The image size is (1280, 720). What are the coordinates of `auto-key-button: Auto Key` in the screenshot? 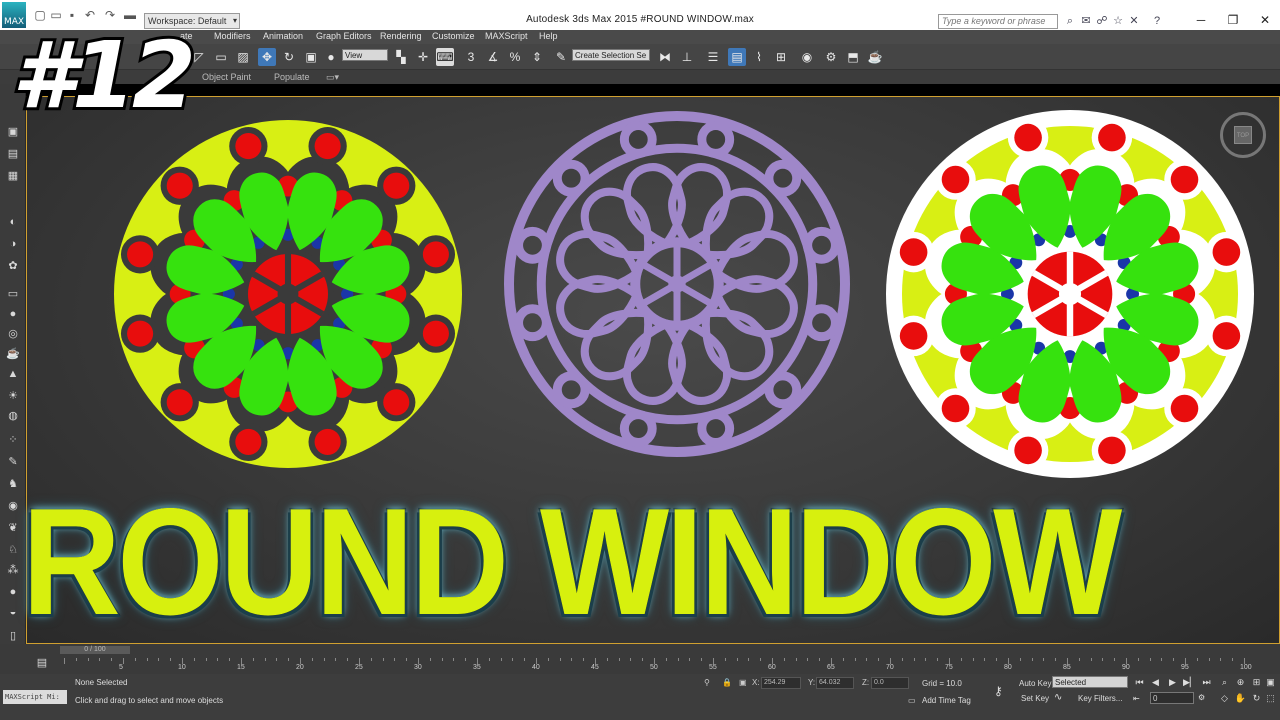 It's located at (1035, 683).